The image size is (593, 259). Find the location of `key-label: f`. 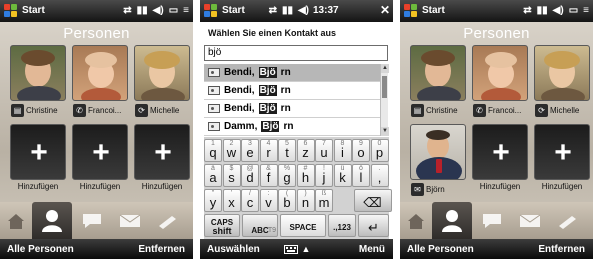

key-label: f is located at coordinates (268, 177).